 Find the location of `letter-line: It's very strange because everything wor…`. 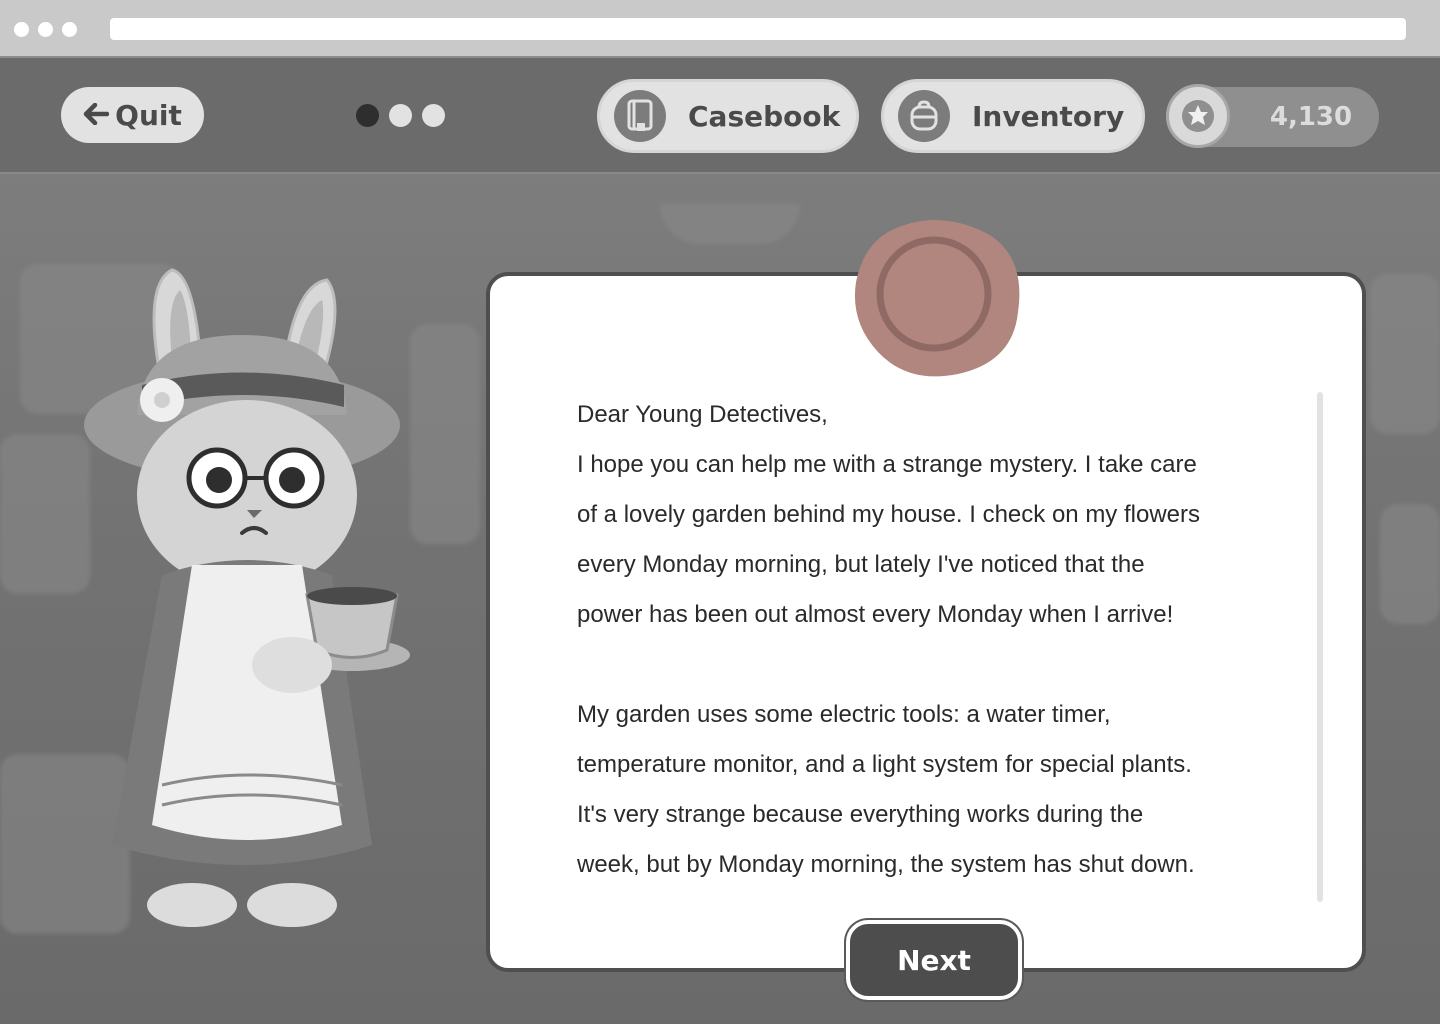

letter-line: It's very strange because everything wor… is located at coordinates (860, 814).